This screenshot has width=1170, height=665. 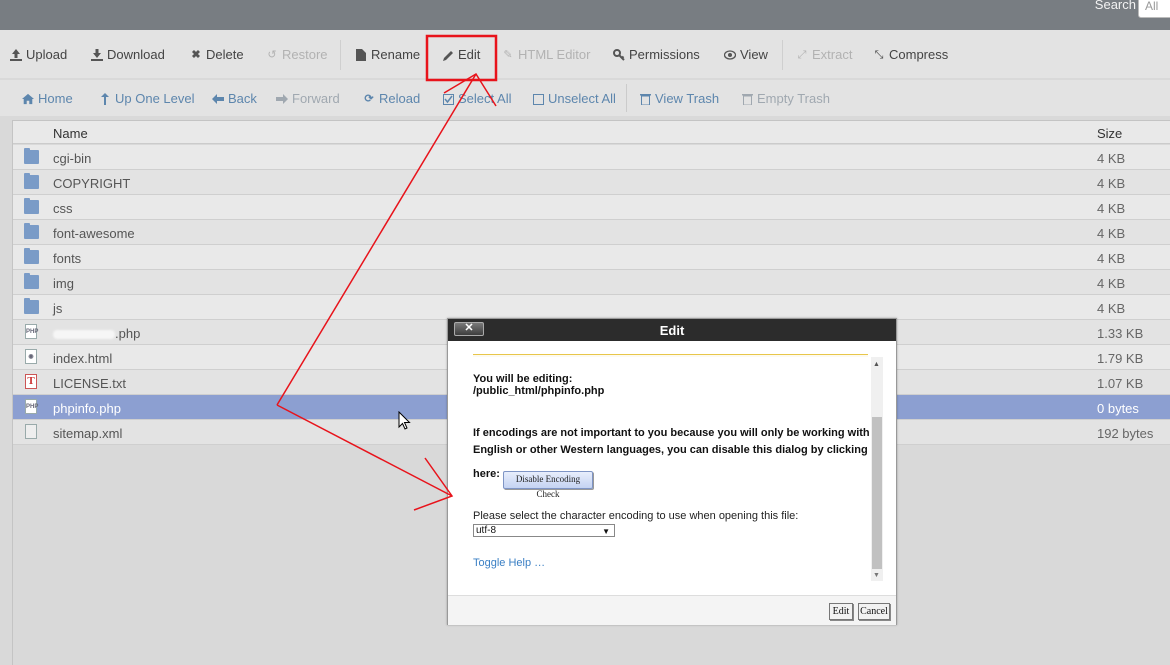 I want to click on rename-label: Rename, so click(x=396, y=54).